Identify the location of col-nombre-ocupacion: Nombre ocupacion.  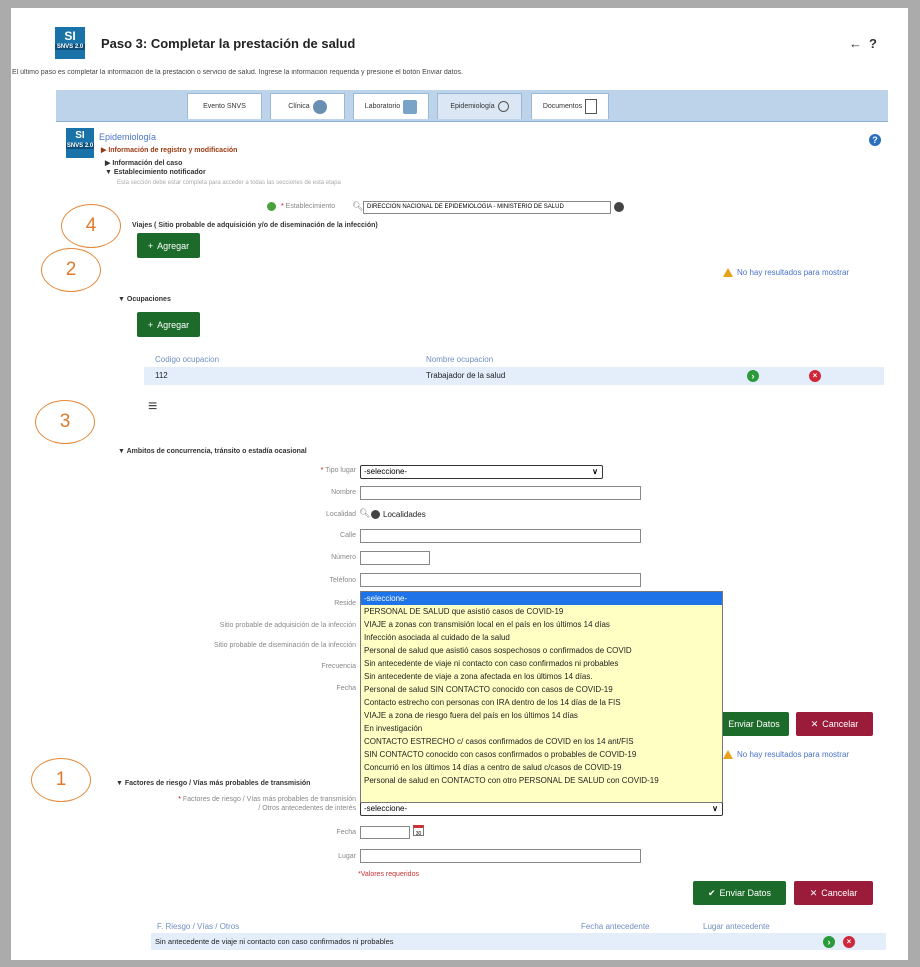
(460, 359).